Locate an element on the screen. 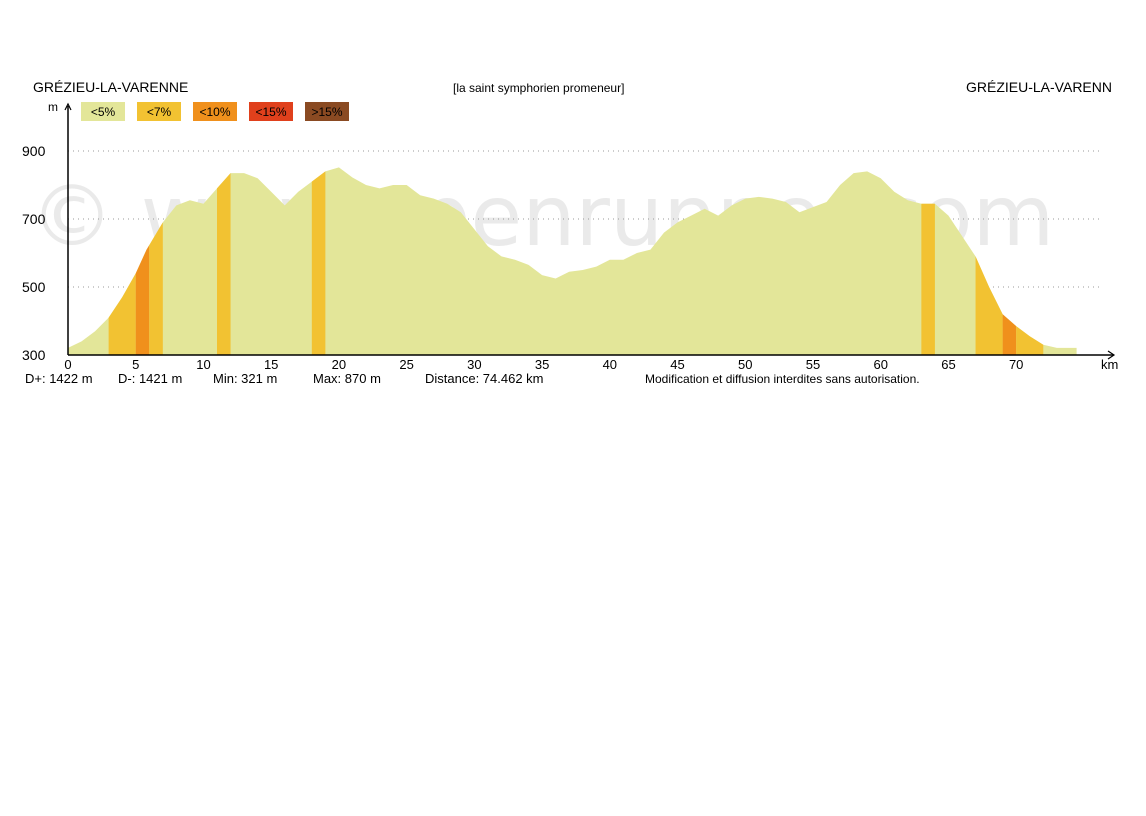  y-tick-label: 500 is located at coordinates (34, 287).